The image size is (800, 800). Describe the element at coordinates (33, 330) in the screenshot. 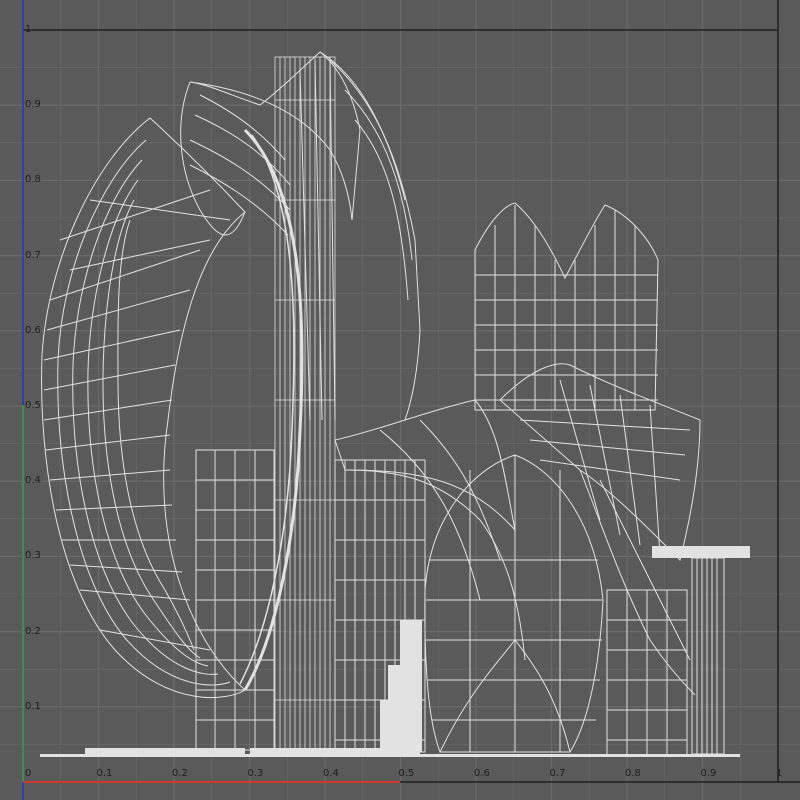

I see `v-tick-label: 0.6` at that location.